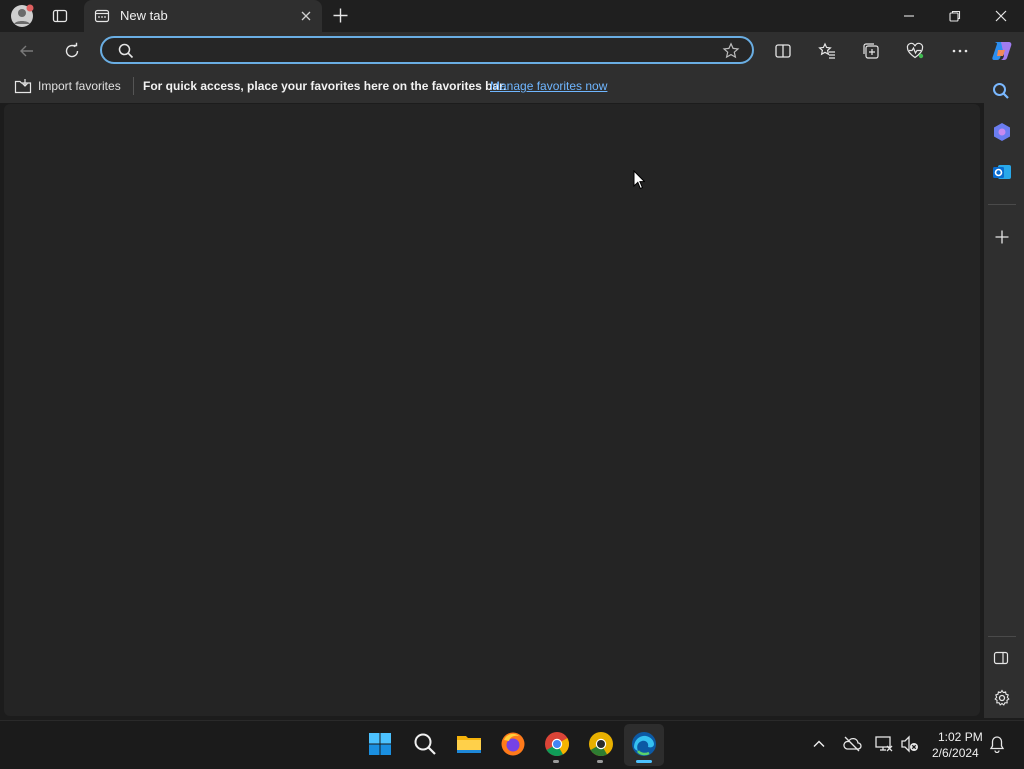  What do you see at coordinates (1002, 172) in the screenshot?
I see `outlook-icon` at bounding box center [1002, 172].